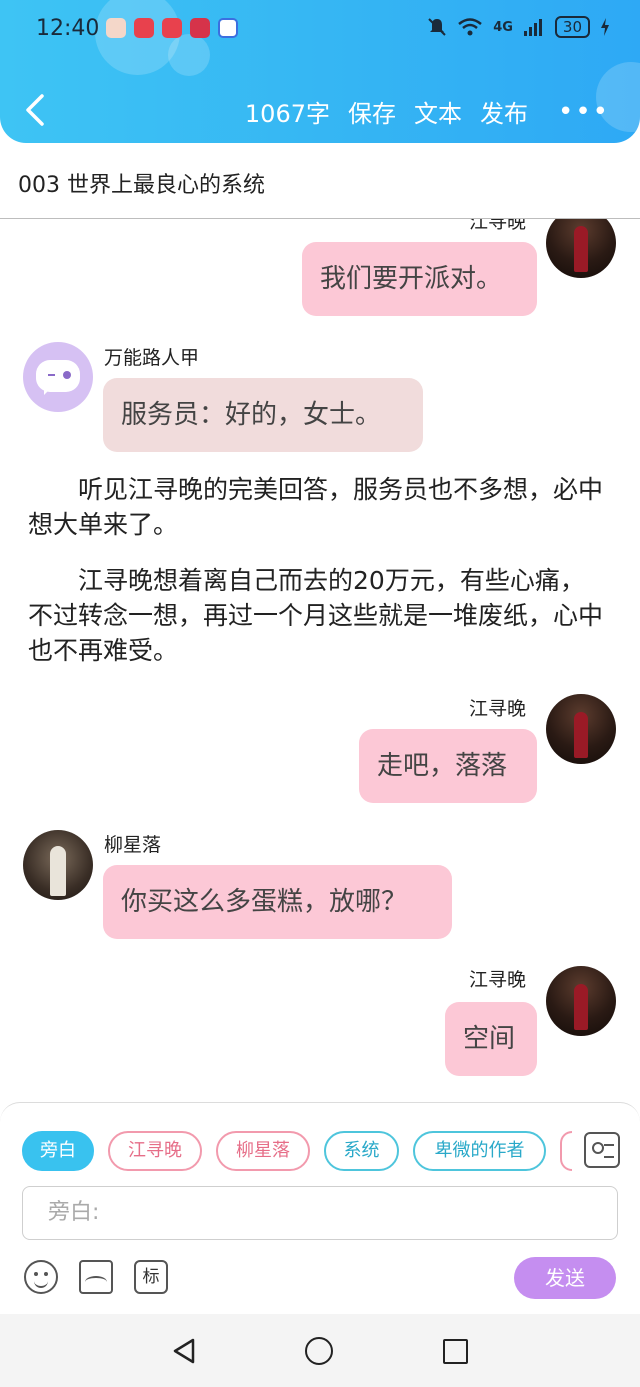 This screenshot has height=1387, width=640. Describe the element at coordinates (320, 181) in the screenshot. I see `chapter-title-bar: 003 世界上最良心的系统` at that location.